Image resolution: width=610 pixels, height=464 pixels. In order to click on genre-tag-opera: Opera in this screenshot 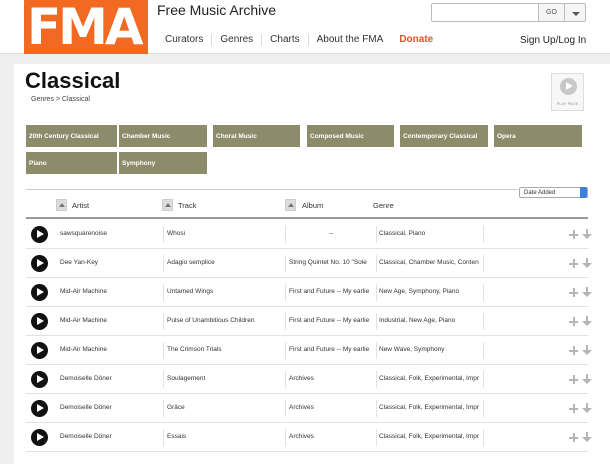, I will do `click(538, 136)`.